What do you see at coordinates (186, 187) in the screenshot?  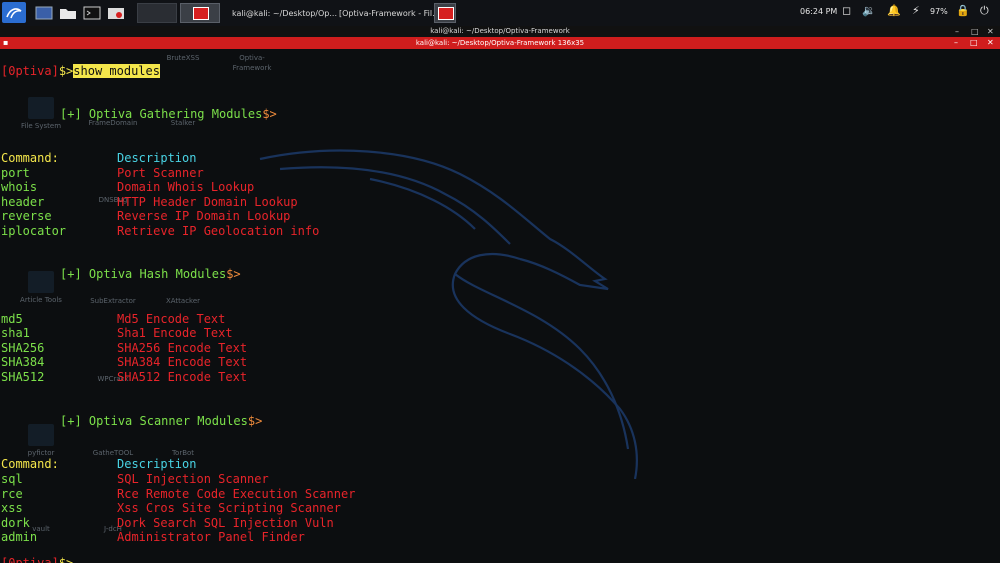 I see `module-description: Domain Whois Lookup` at bounding box center [186, 187].